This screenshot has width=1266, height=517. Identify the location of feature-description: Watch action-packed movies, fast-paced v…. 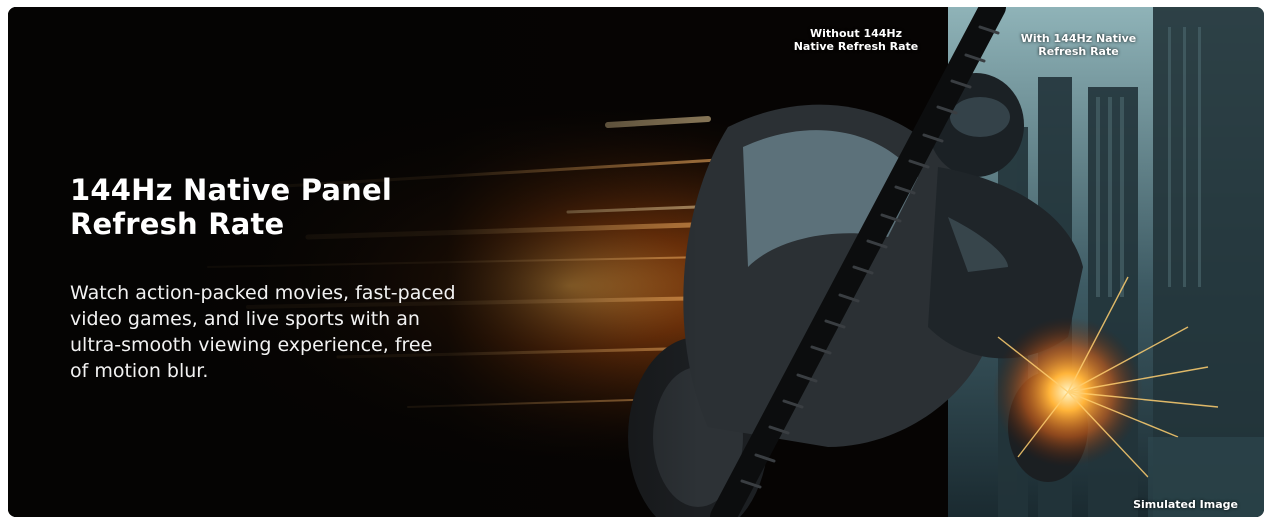
(290, 332).